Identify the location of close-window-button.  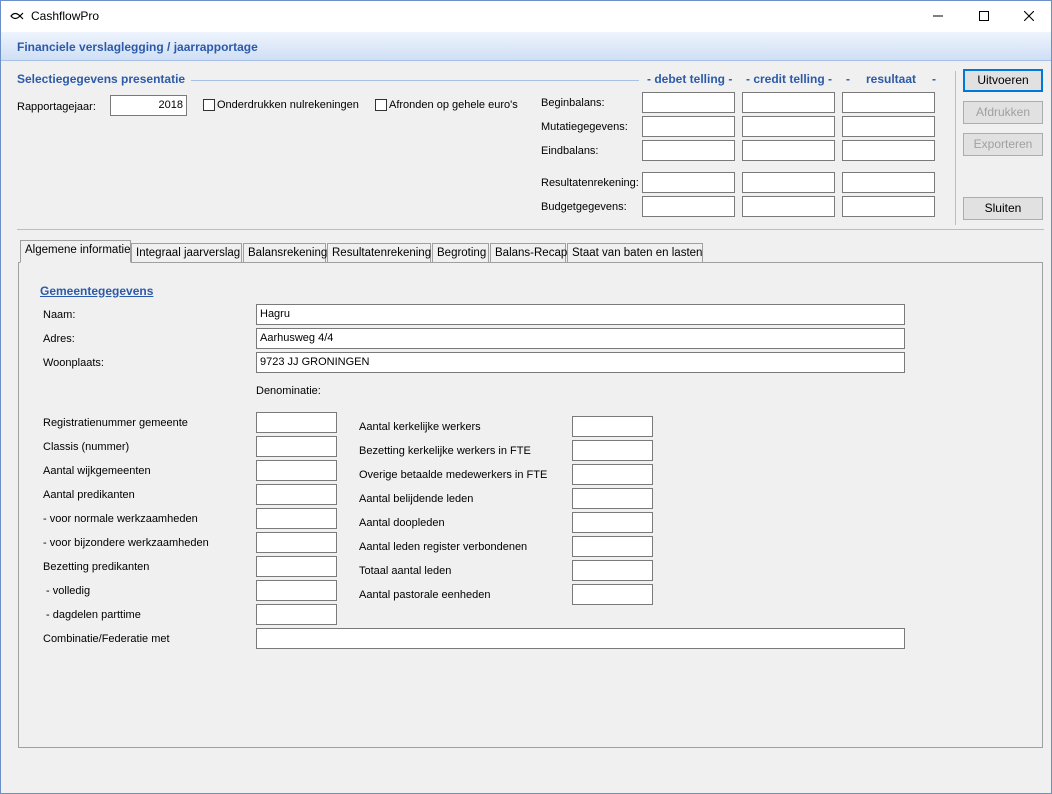
(1029, 16).